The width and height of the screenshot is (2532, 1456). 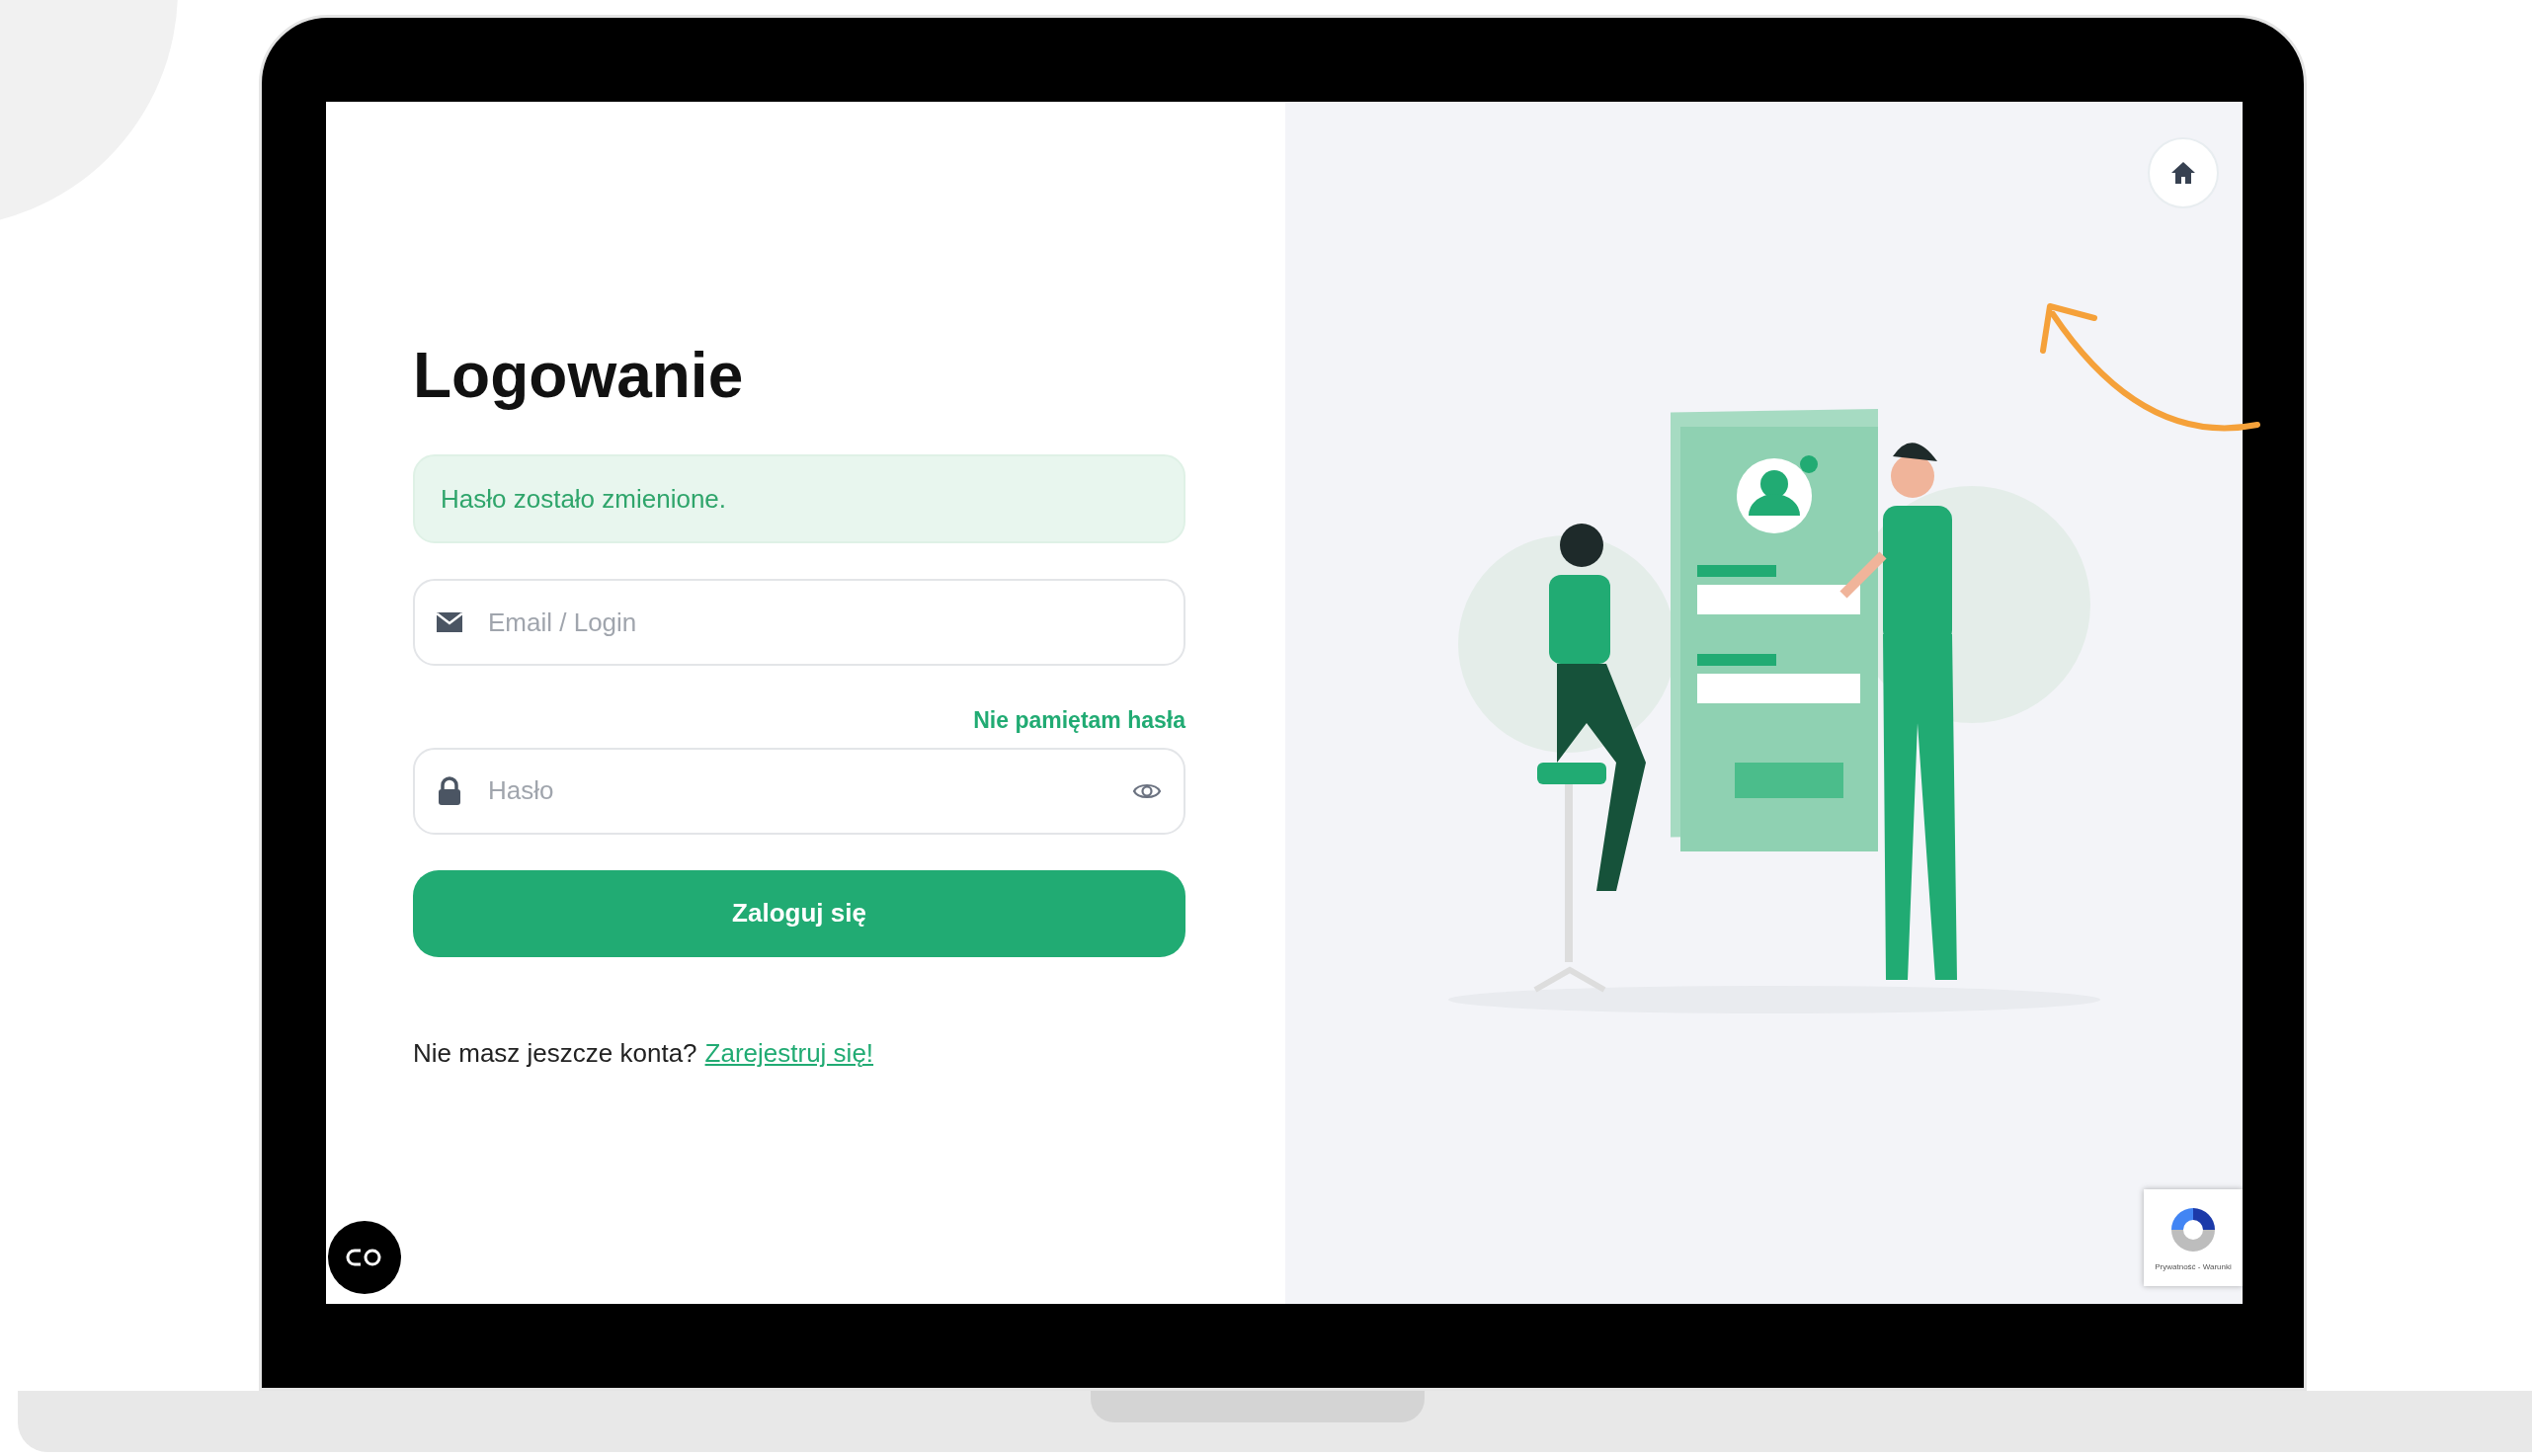 What do you see at coordinates (2183, 173) in the screenshot?
I see `home-icon` at bounding box center [2183, 173].